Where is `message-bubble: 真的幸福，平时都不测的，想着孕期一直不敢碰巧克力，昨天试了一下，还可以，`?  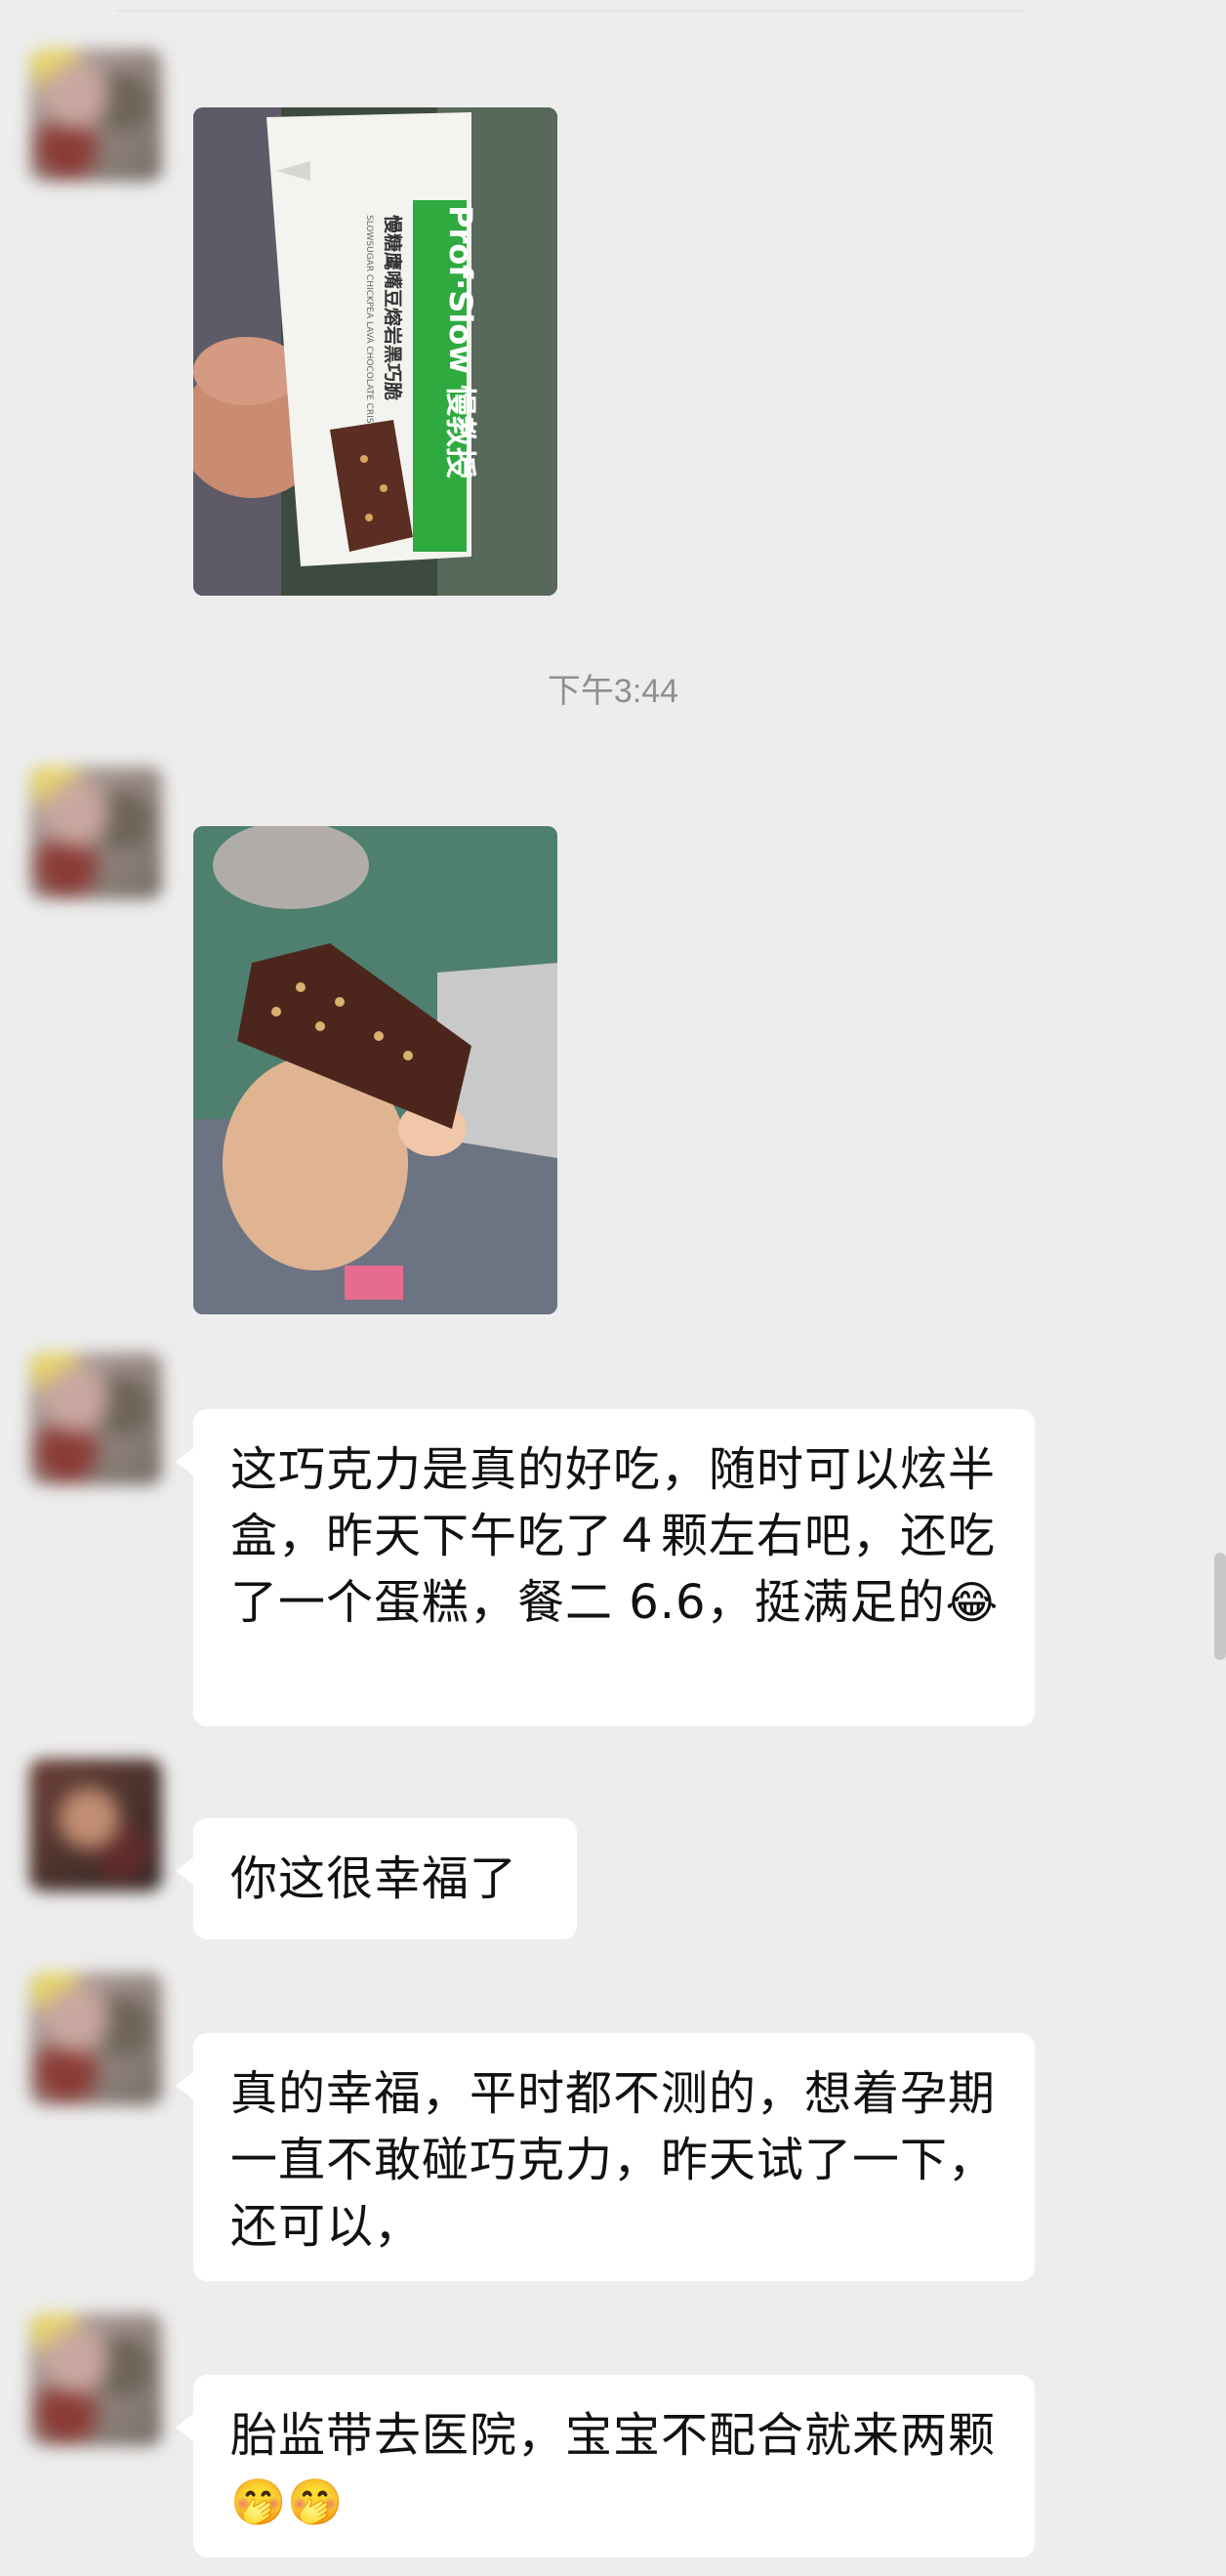
message-bubble: 真的幸福，平时都不测的，想着孕期一直不敢碰巧克力，昨天试了一下，还可以， is located at coordinates (605, 2157).